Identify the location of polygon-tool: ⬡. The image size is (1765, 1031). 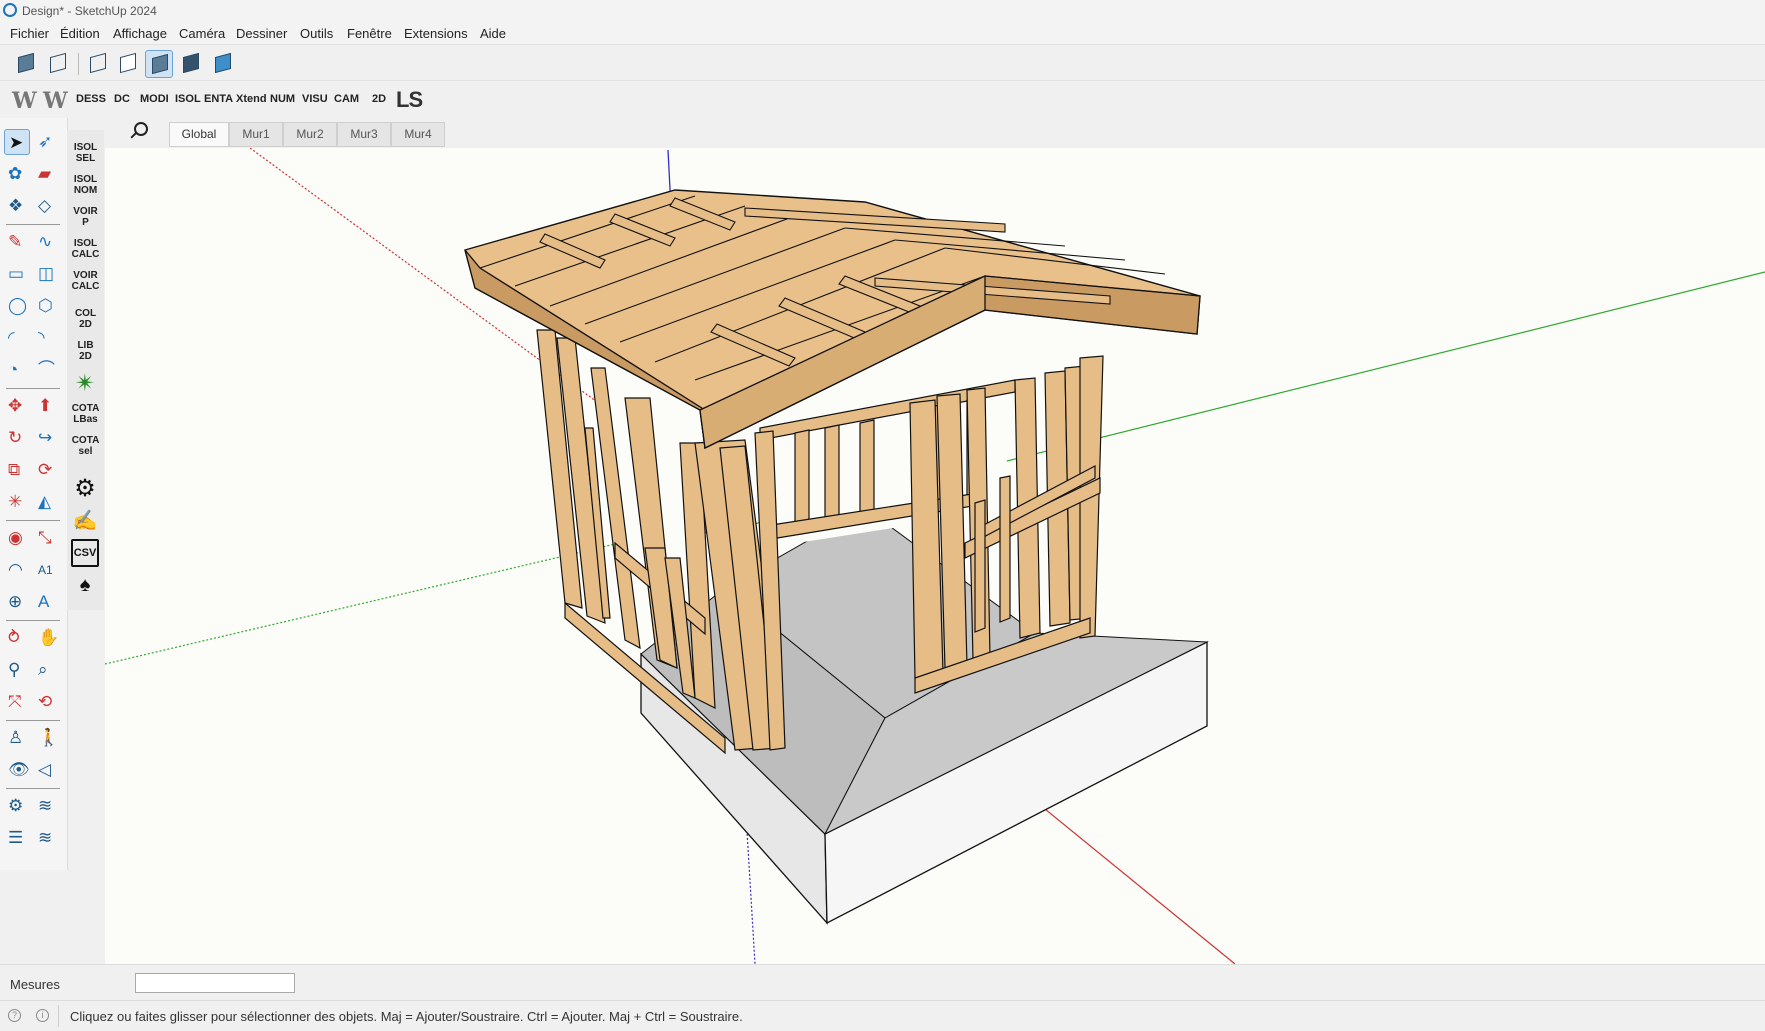
(47, 306).